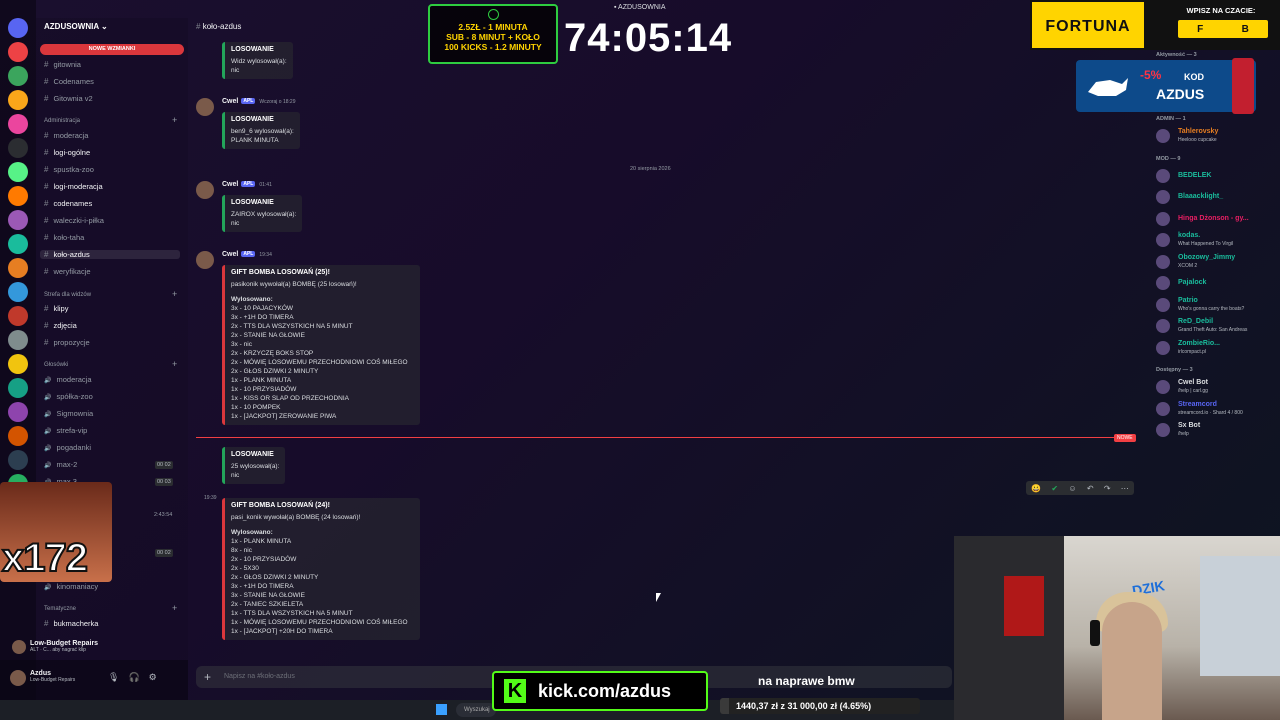  What do you see at coordinates (60, 609) in the screenshot?
I see `category-header: Tematyczne` at bounding box center [60, 609].